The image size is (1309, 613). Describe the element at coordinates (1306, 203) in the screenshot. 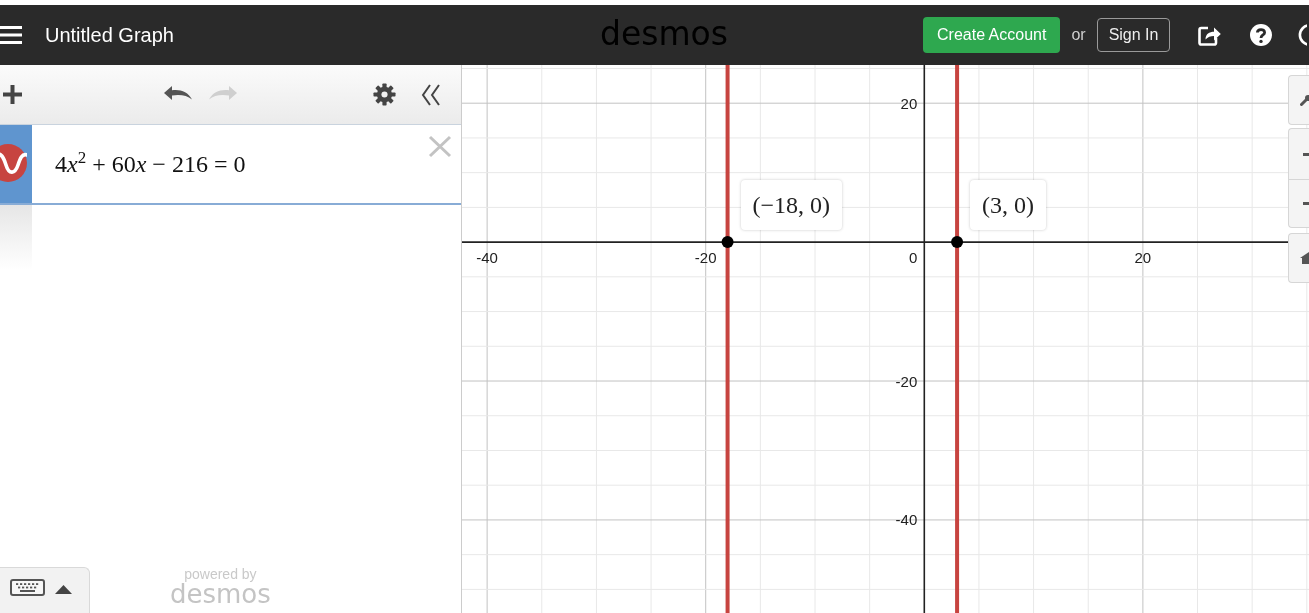

I see `zoom-out-icon` at that location.